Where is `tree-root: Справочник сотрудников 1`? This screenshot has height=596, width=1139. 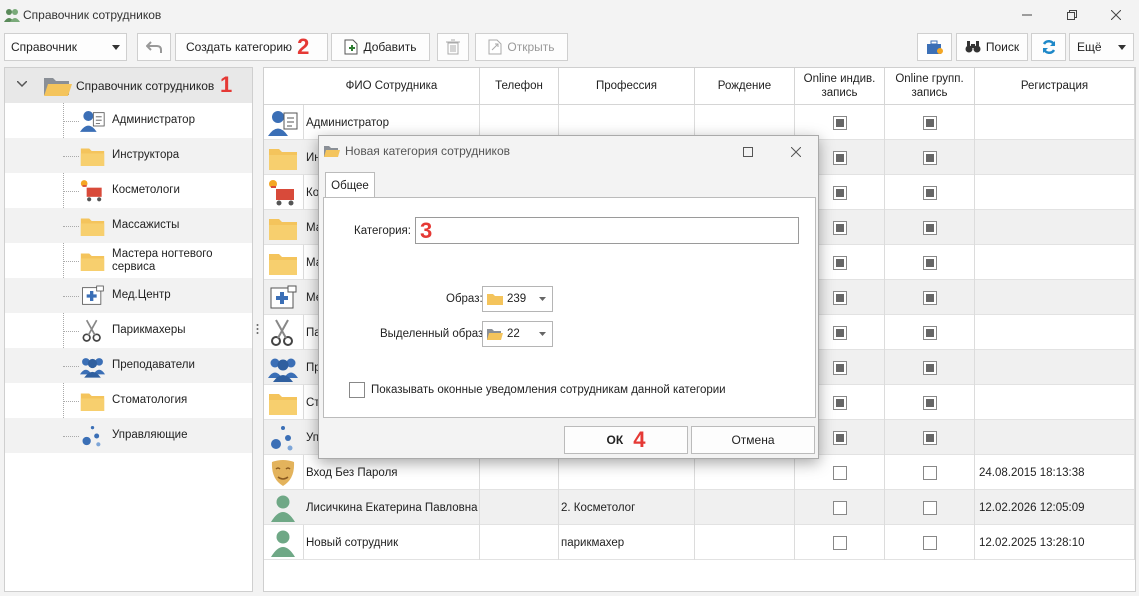
tree-root: Справочник сотрудников 1 is located at coordinates (128, 85).